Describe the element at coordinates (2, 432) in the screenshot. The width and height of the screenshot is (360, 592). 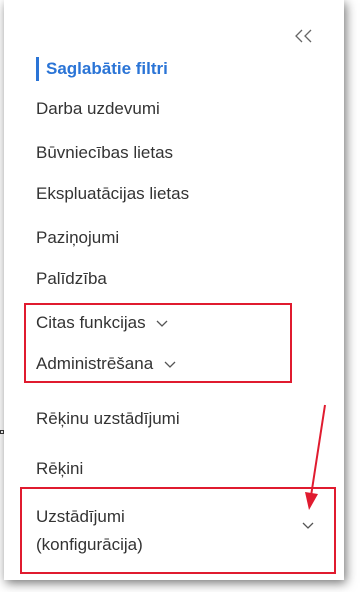
I see `stray-marker` at that location.